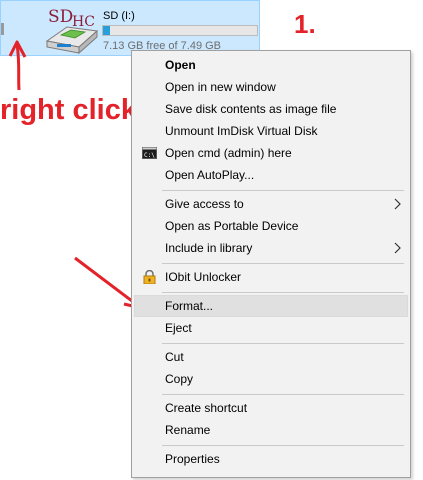  Describe the element at coordinates (271, 408) in the screenshot. I see `menu-item-create-shortcut: Create shortcut` at that location.